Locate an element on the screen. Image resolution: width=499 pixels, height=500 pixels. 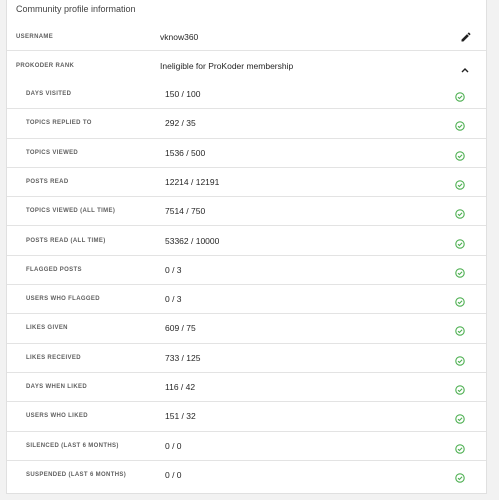
pencil-icon is located at coordinates (466, 37).